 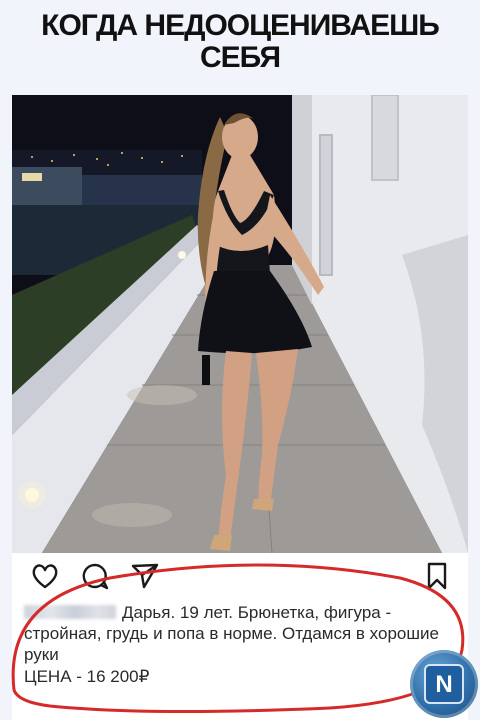 I want to click on bookmark-button, so click(x=437, y=576).